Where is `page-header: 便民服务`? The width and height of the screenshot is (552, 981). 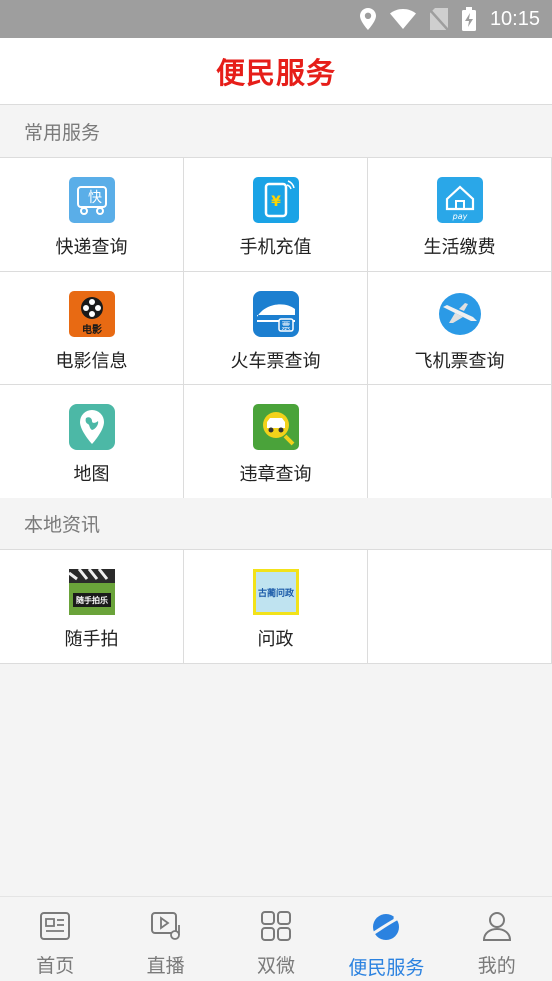 page-header: 便民服务 is located at coordinates (276, 71).